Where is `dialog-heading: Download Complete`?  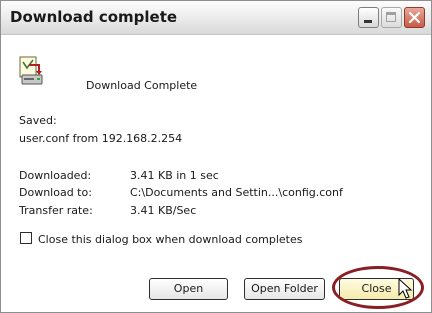 dialog-heading: Download Complete is located at coordinates (142, 85).